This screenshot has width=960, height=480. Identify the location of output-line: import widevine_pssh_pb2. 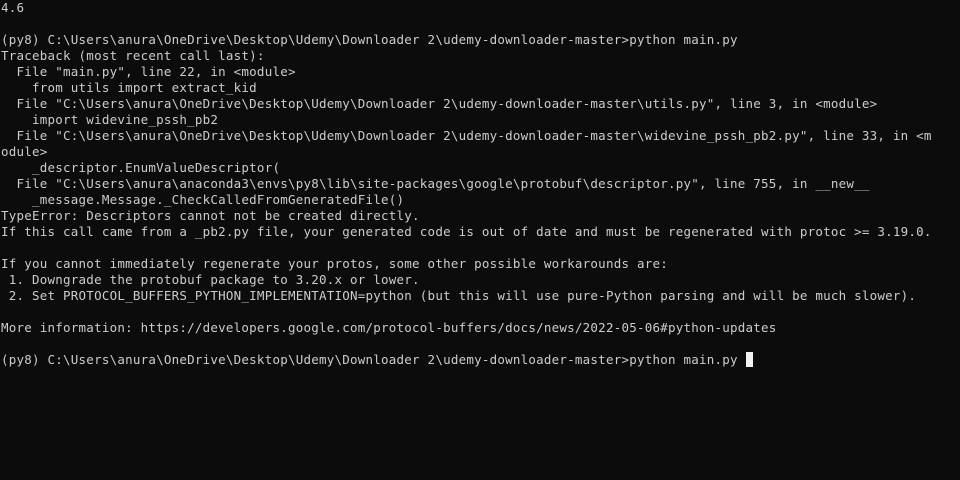
(110, 119).